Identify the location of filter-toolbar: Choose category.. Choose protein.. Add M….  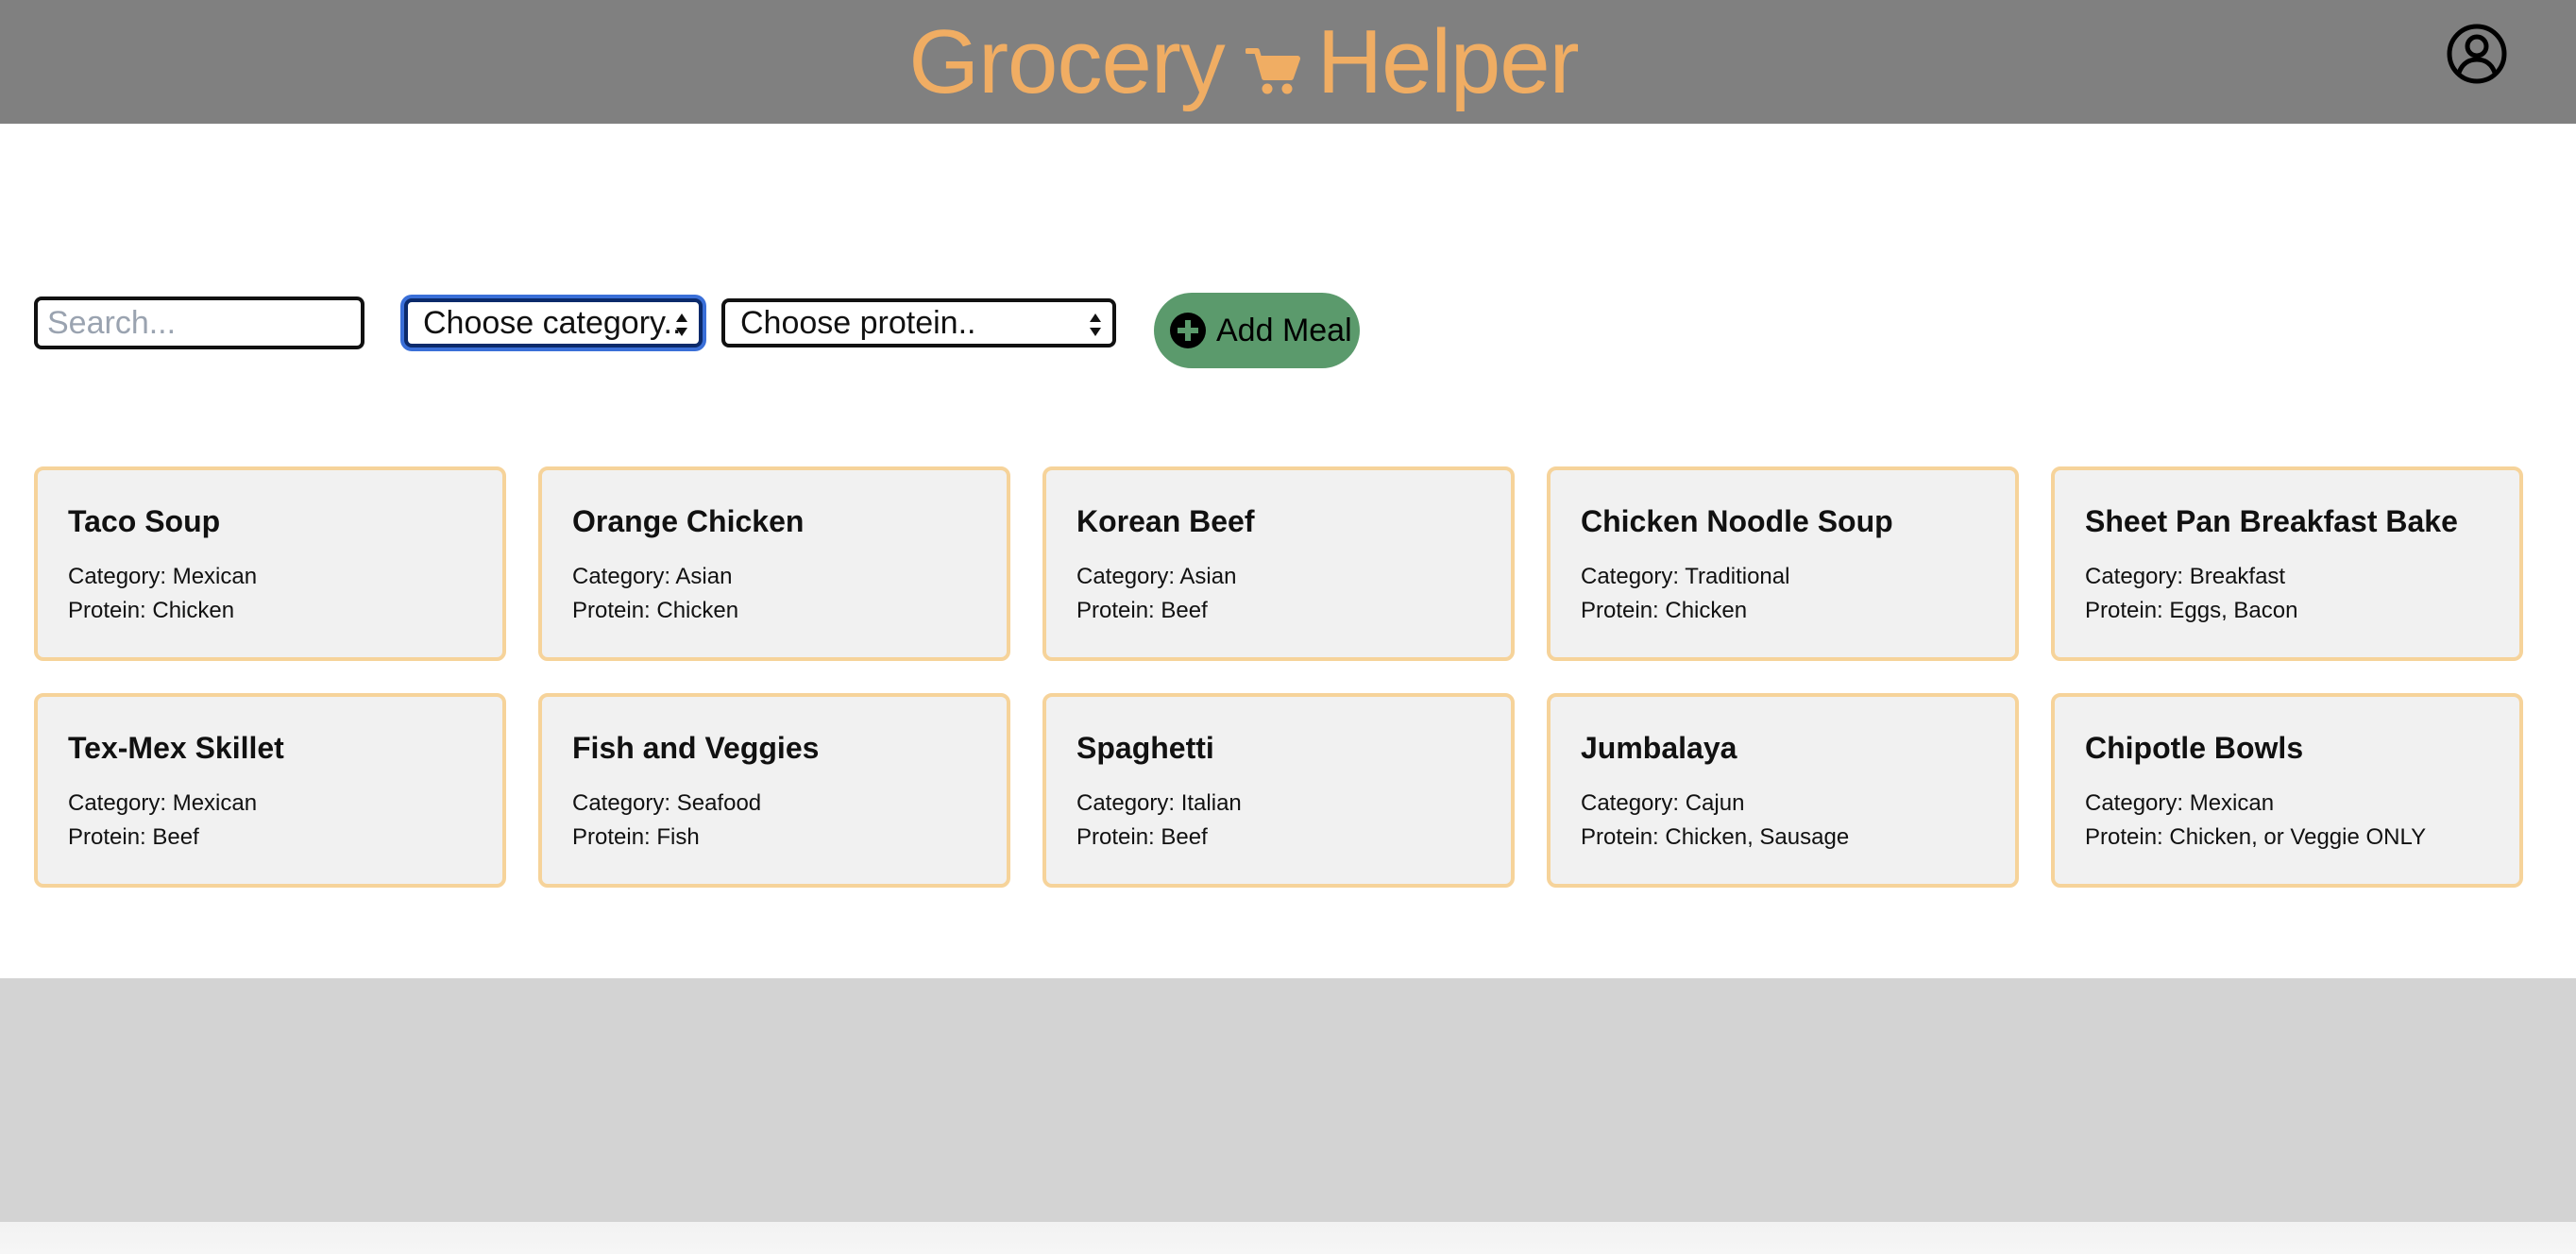
(1288, 338).